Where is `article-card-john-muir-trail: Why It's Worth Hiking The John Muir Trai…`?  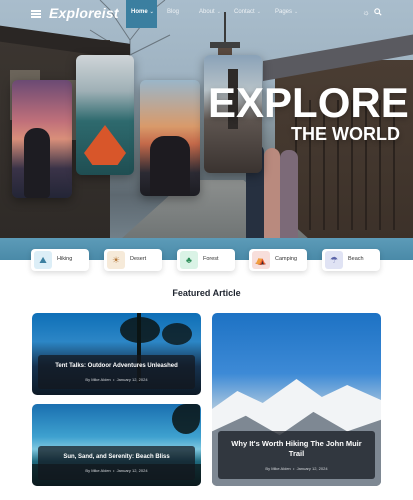
article-card-john-muir-trail: Why It's Worth Hiking The John Muir Trai… is located at coordinates (296, 399).